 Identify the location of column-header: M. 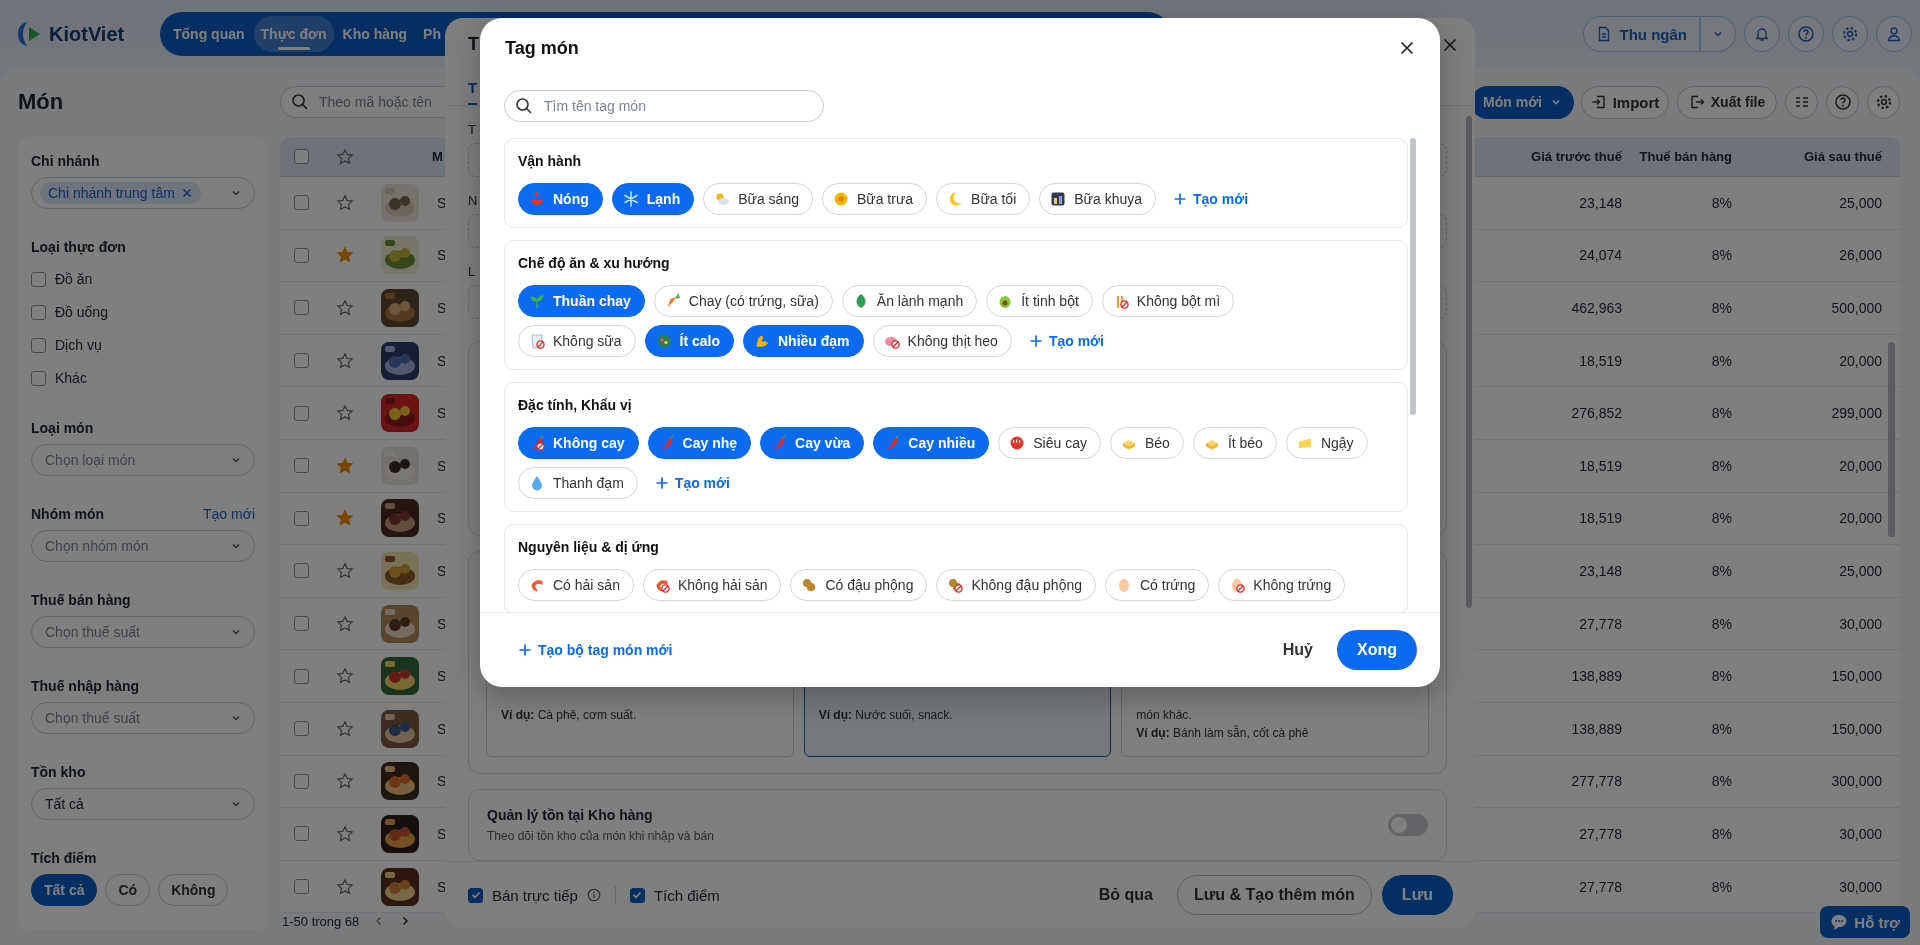
(437, 156).